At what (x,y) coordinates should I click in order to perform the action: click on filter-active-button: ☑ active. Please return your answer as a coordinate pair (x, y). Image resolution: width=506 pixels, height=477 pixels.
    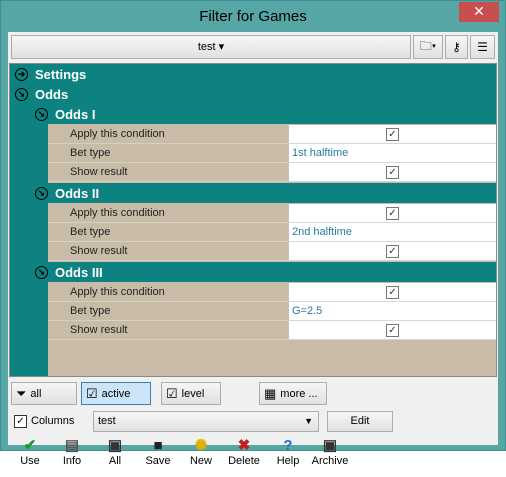
    Looking at the image, I should click on (116, 393).